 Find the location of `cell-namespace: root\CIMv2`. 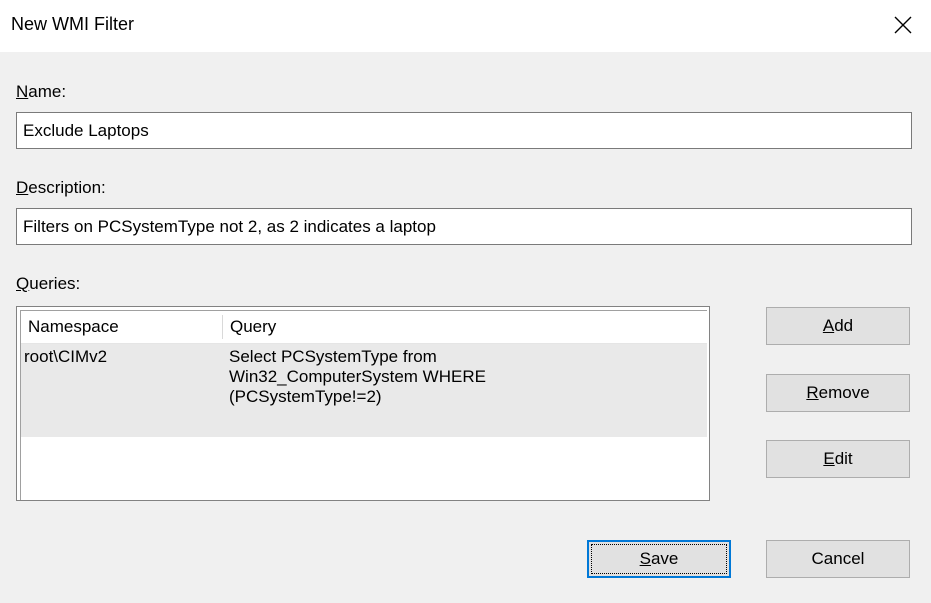

cell-namespace: root\CIMv2 is located at coordinates (66, 356).